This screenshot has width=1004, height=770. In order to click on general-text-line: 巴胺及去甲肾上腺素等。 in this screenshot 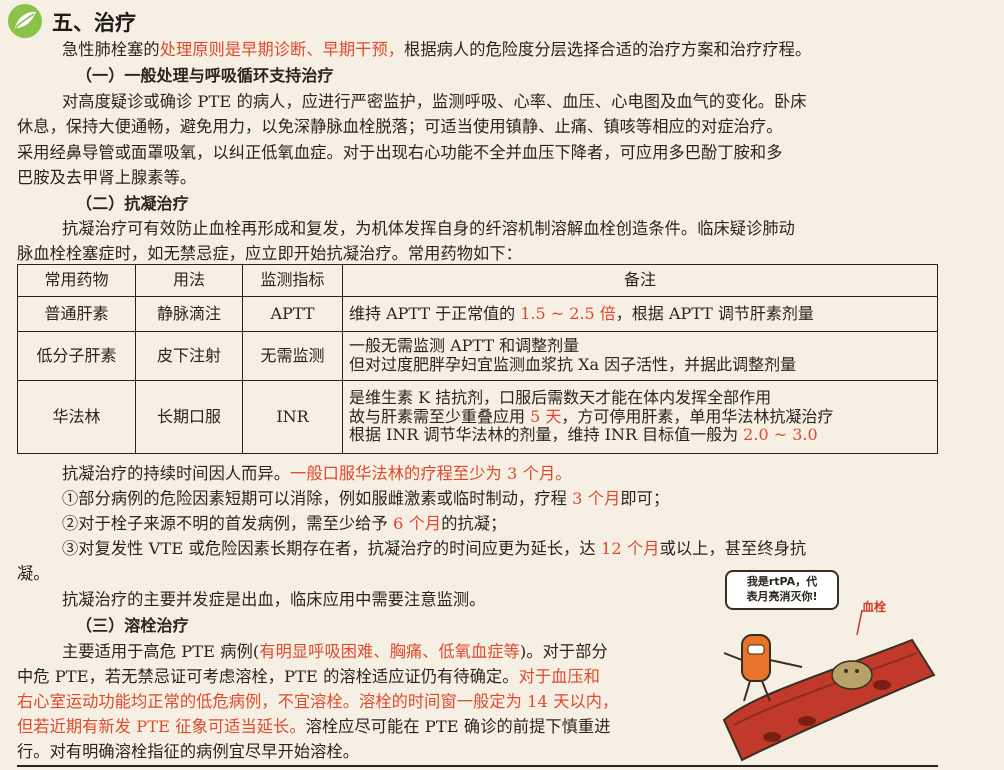, I will do `click(107, 177)`.